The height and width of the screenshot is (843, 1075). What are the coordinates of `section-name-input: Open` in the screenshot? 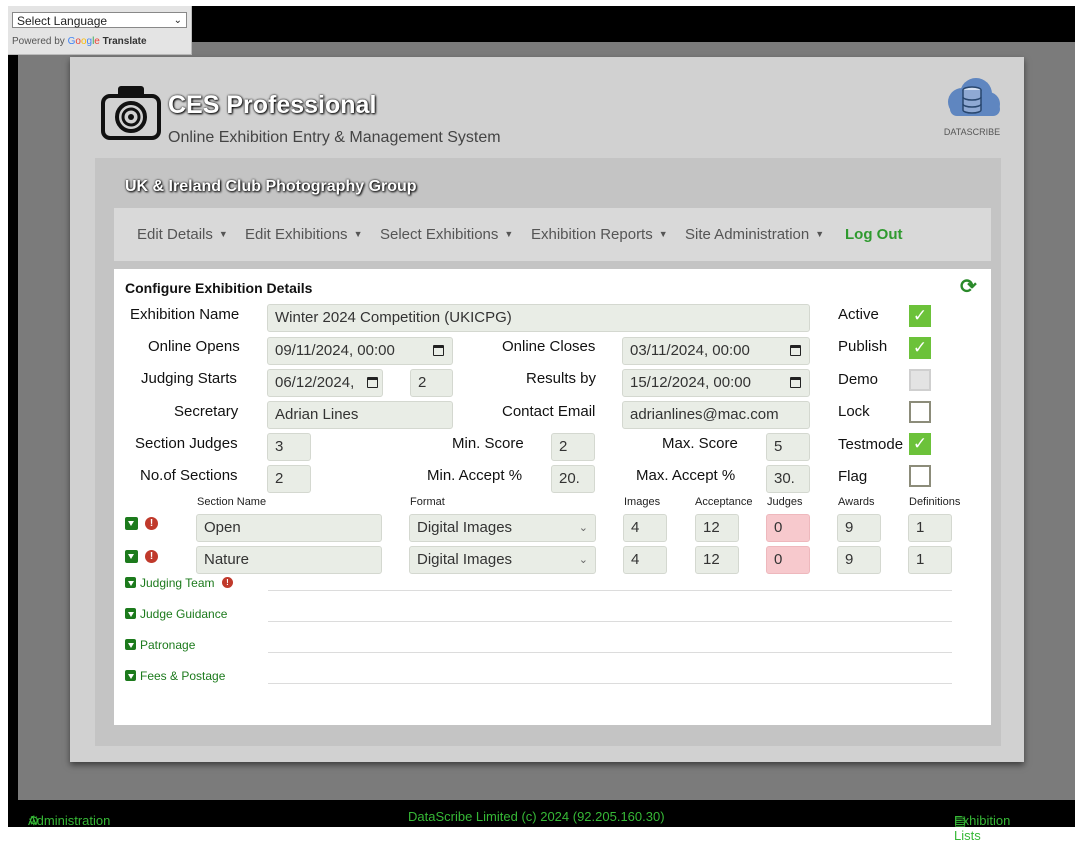 It's located at (289, 528).